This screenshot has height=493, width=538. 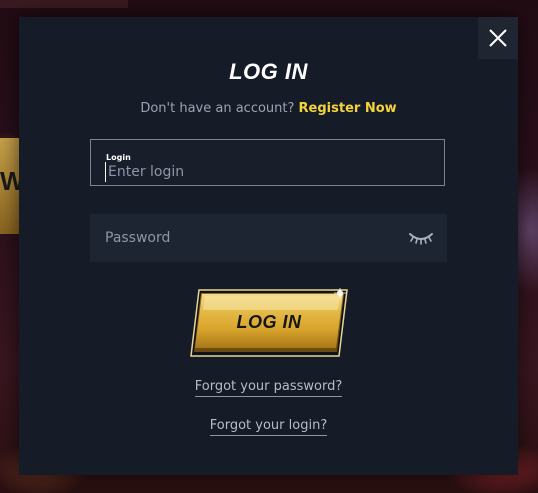 I want to click on forgot-login-link: Forgot your login?, so click(x=268, y=427).